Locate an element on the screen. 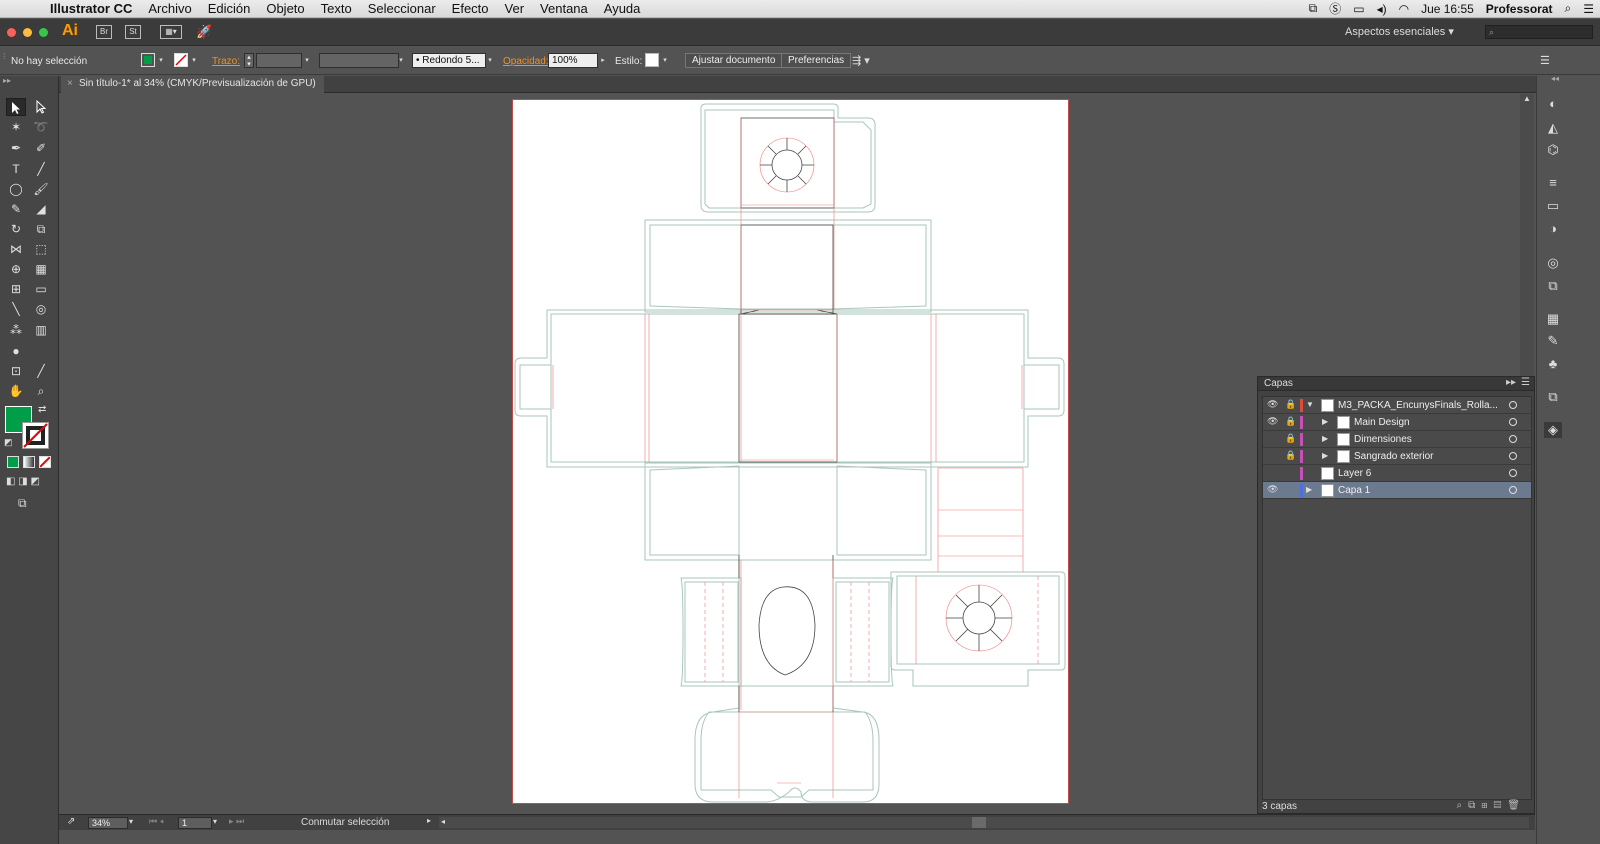 The width and height of the screenshot is (1600, 844). menu-texto: Texto is located at coordinates (336, 8).